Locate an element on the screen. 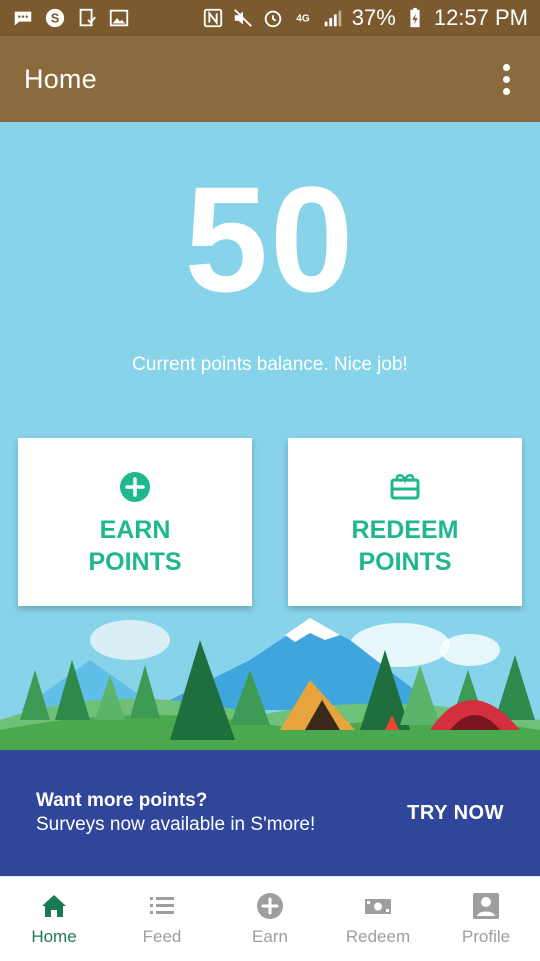  status-right-icons: 4G 37% 12:57 PM is located at coordinates (365, 18).